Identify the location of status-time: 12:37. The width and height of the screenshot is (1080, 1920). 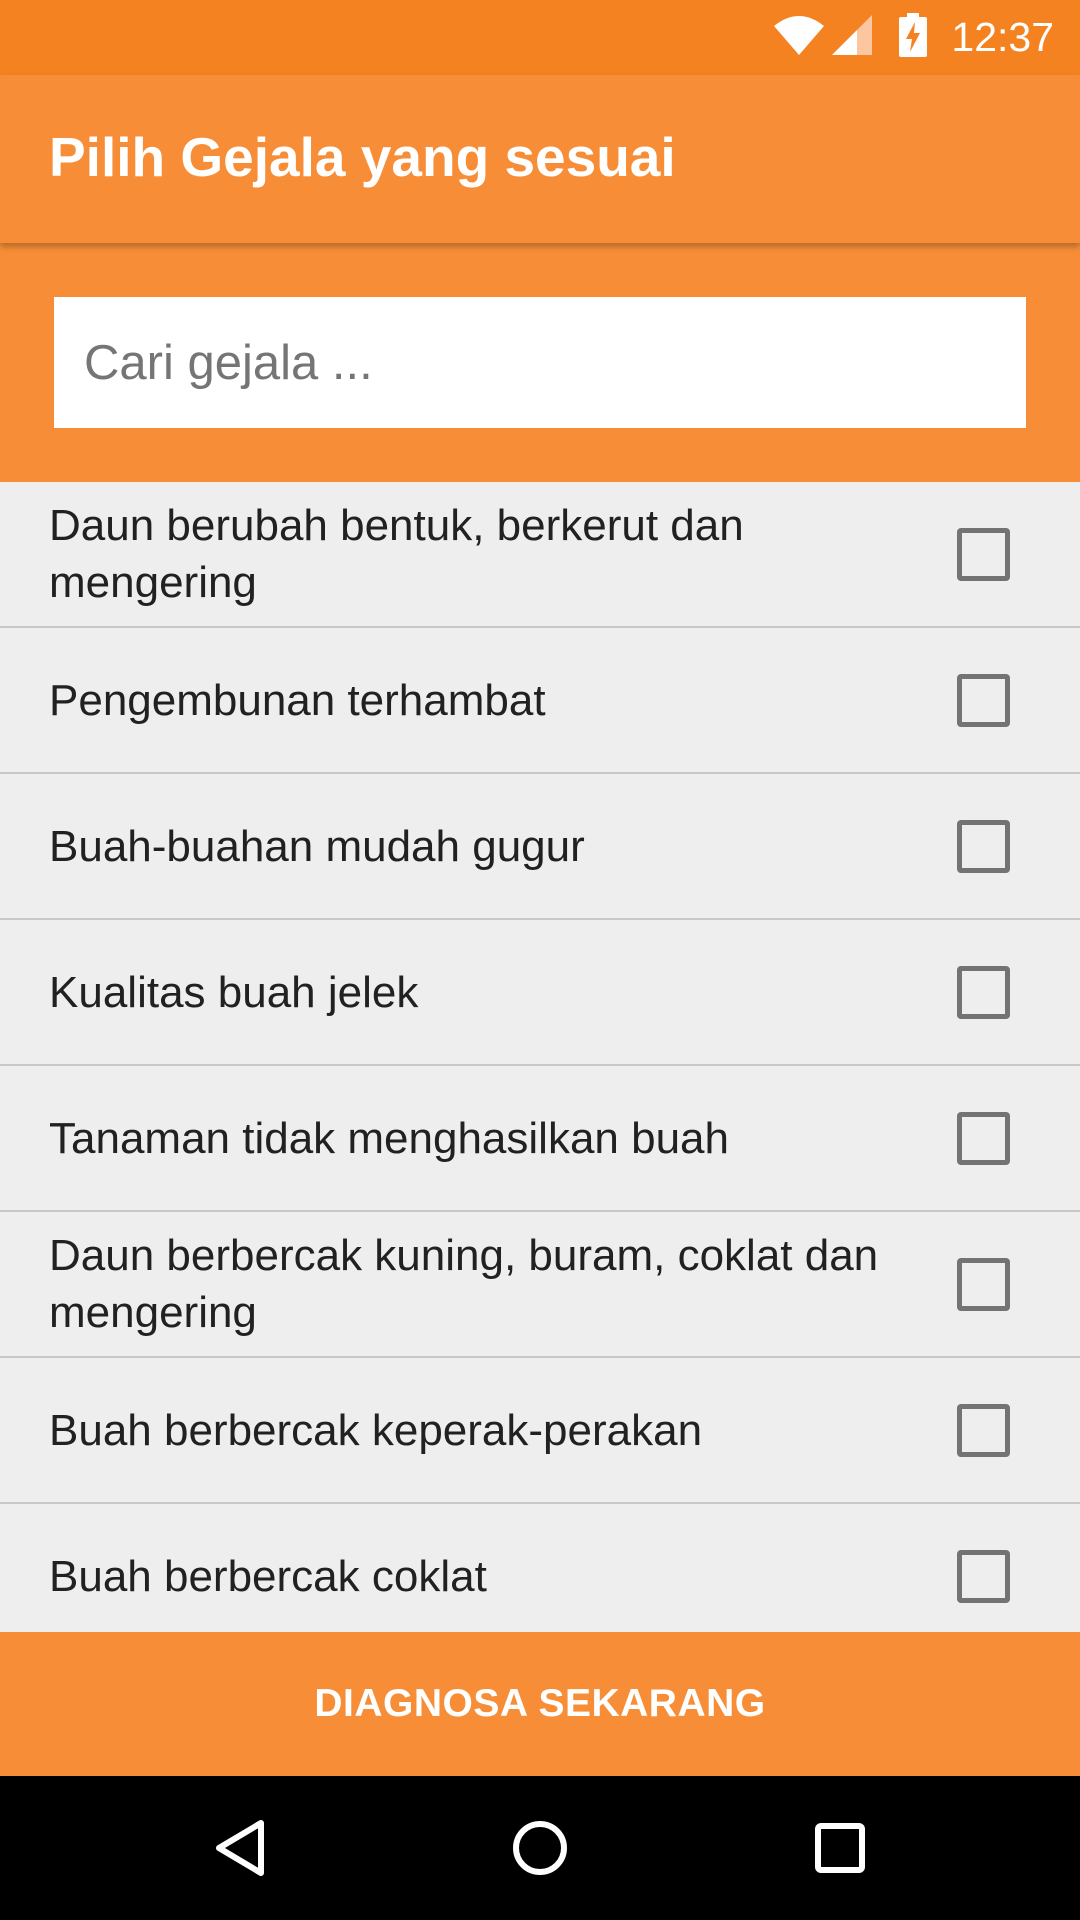
(1002, 37).